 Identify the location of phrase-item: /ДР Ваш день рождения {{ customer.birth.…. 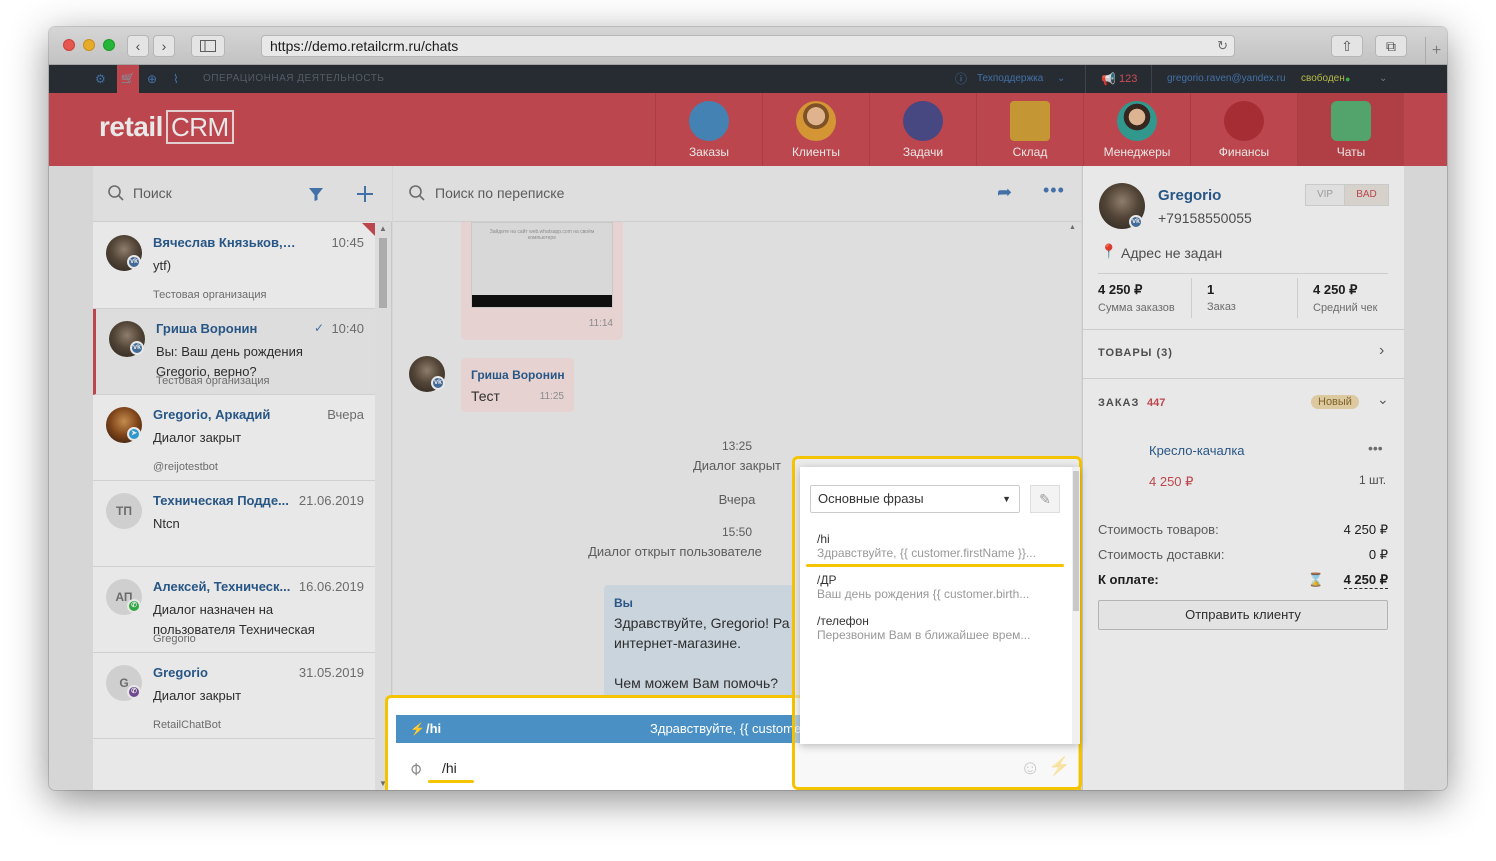
(937, 587).